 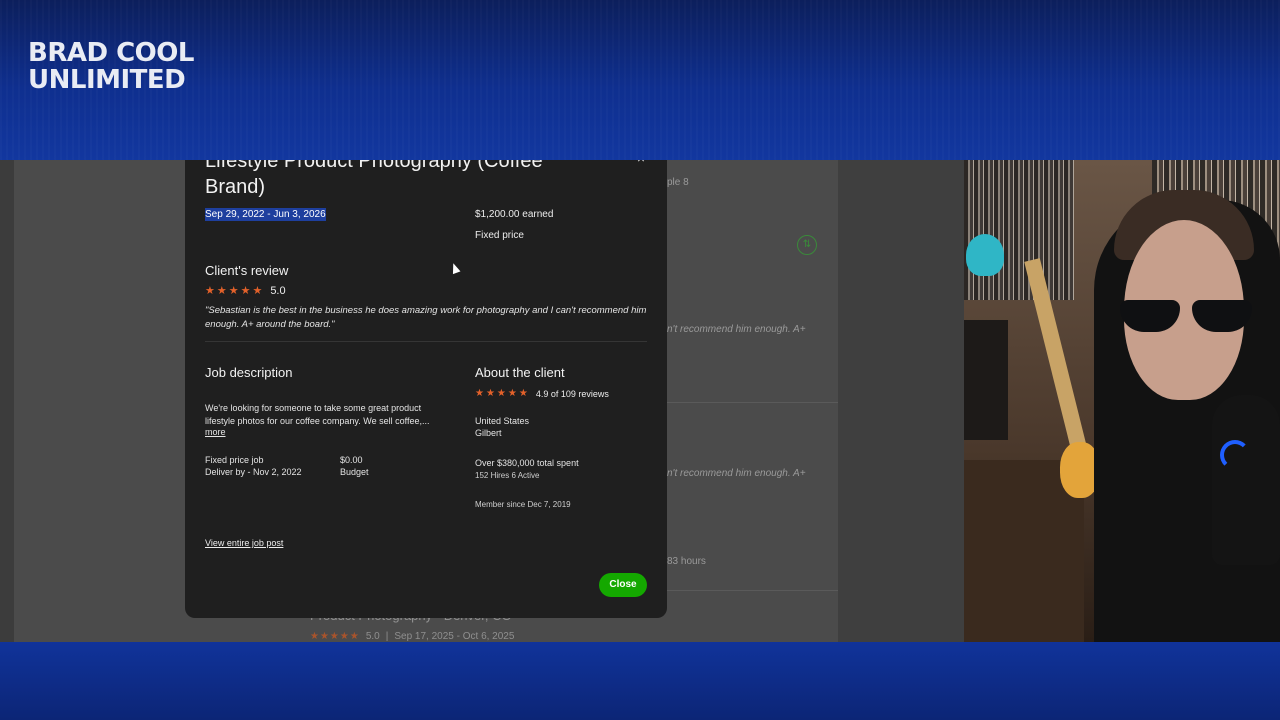 I want to click on job-description-heading: Job description, so click(x=249, y=372).